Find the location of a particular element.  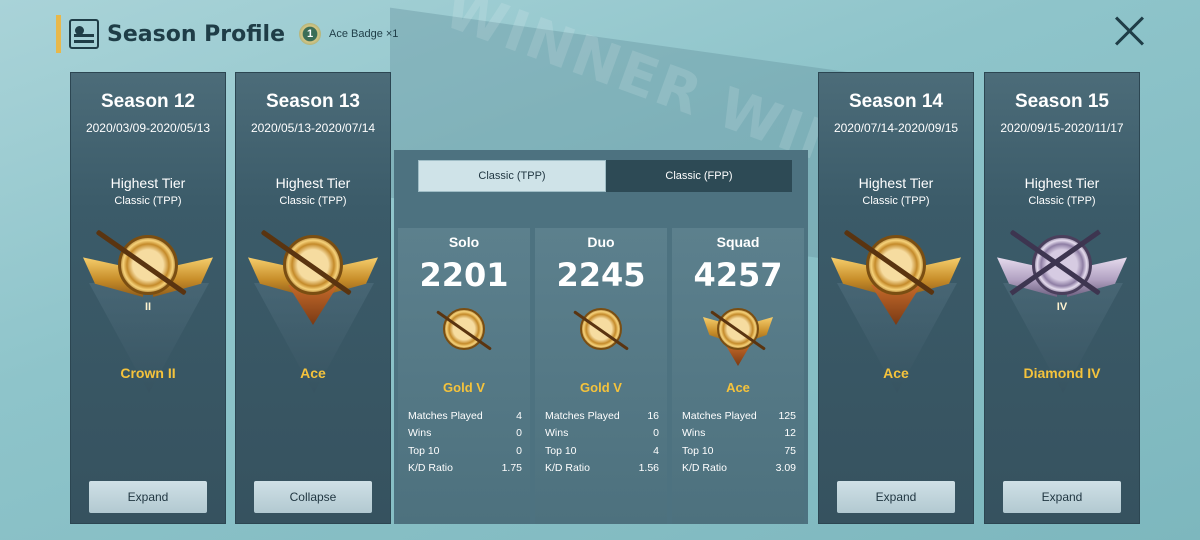

mode-tabs: Classic (TPP) Classic (FPP) is located at coordinates (605, 176).